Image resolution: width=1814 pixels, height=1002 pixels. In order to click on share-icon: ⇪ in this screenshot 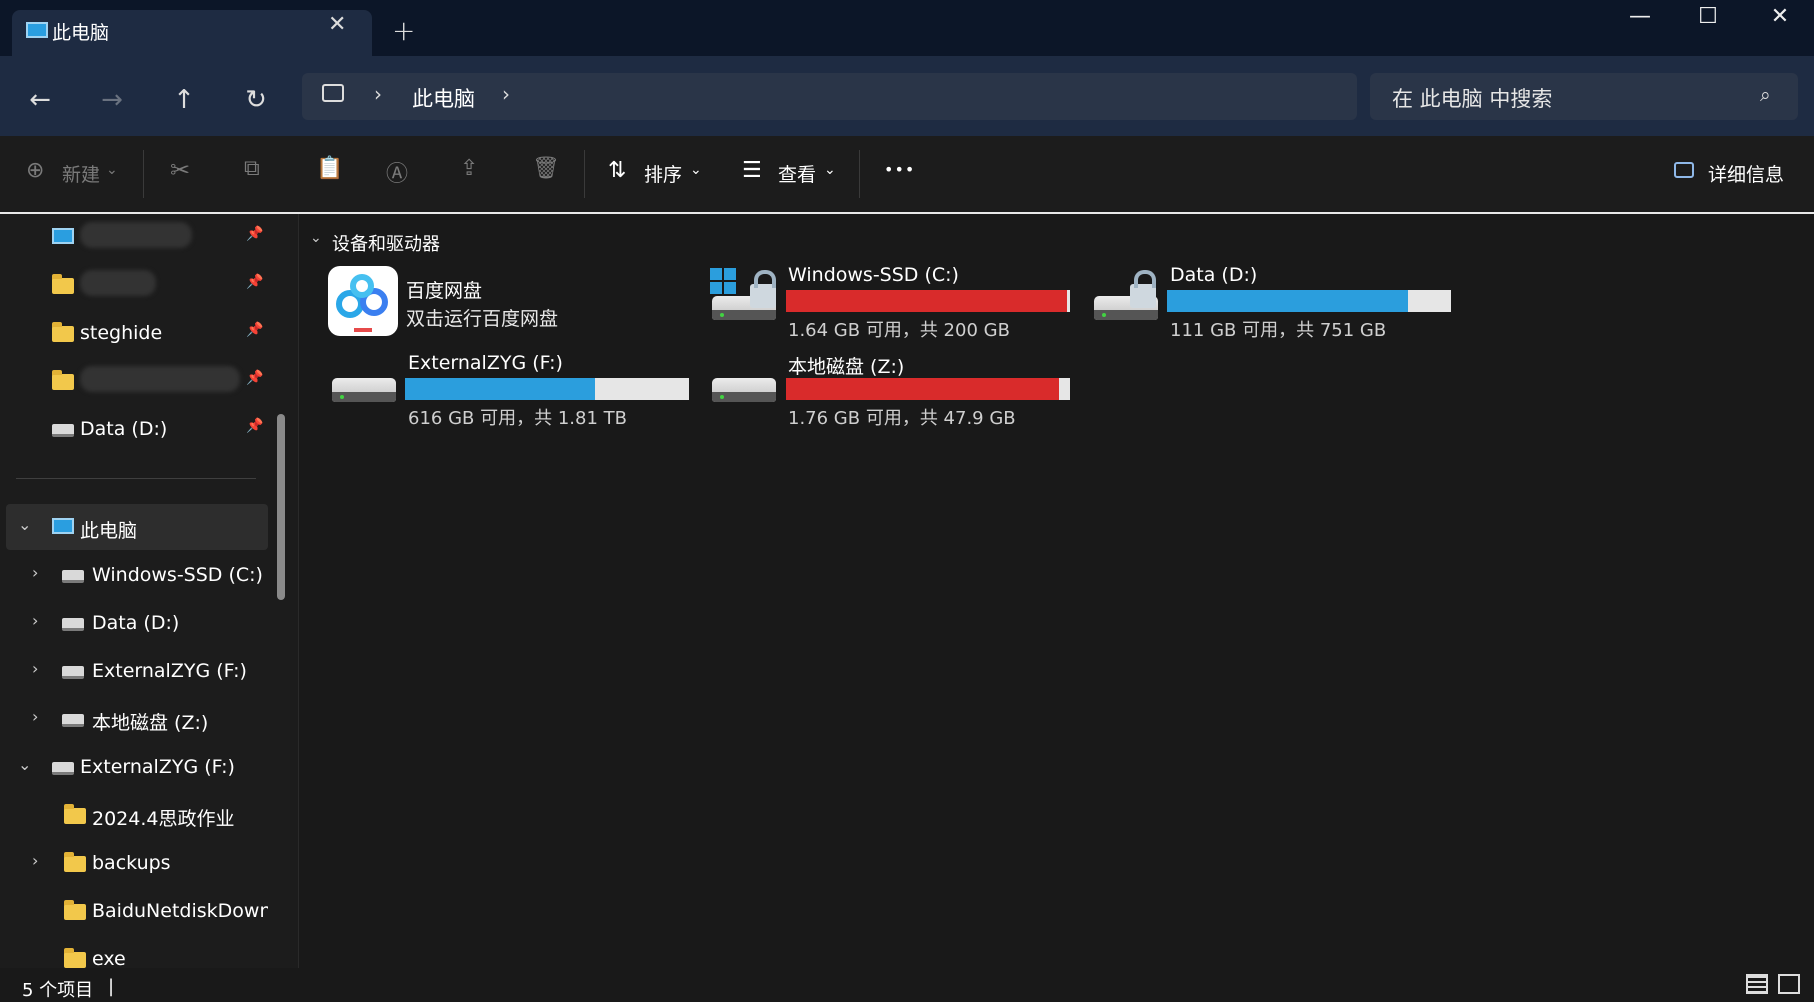, I will do `click(469, 168)`.